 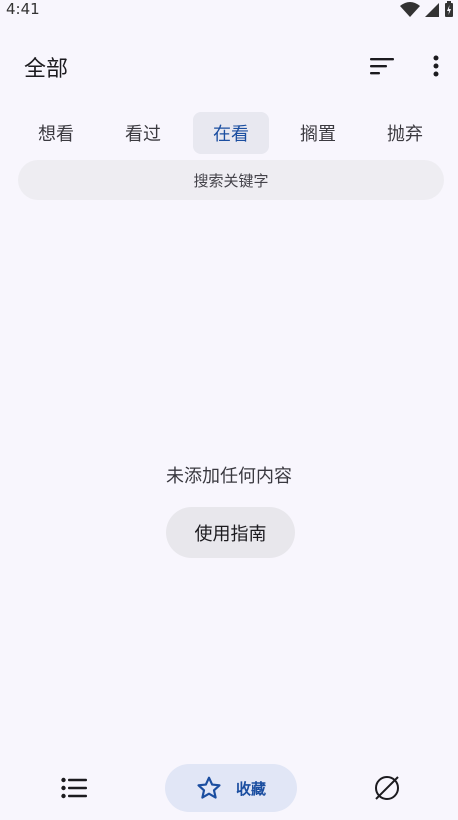 I want to click on tab-label: 抛弃, so click(x=405, y=134).